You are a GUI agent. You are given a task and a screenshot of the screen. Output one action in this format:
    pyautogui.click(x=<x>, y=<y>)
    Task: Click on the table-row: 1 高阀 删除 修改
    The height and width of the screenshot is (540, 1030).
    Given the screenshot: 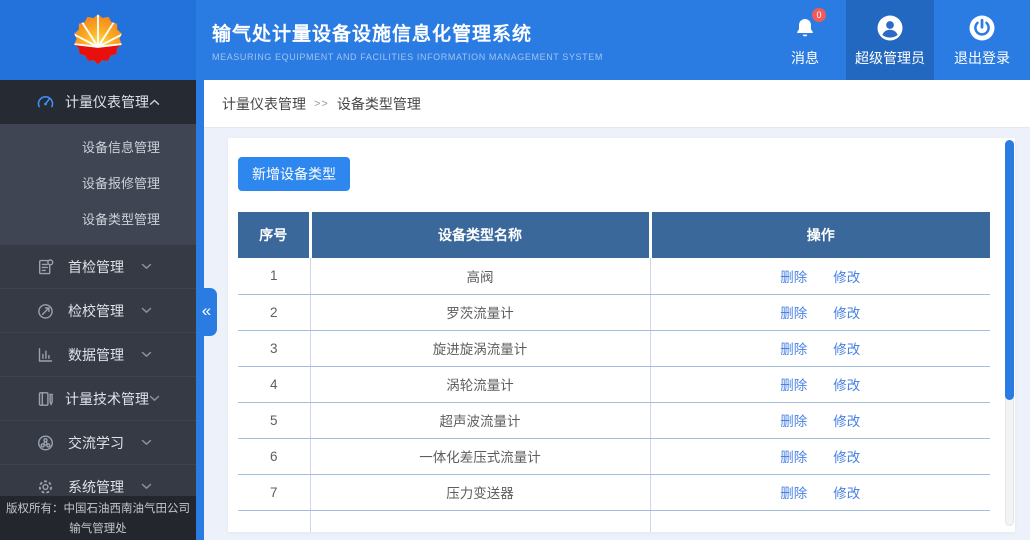 What is the action you would take?
    pyautogui.click(x=614, y=276)
    